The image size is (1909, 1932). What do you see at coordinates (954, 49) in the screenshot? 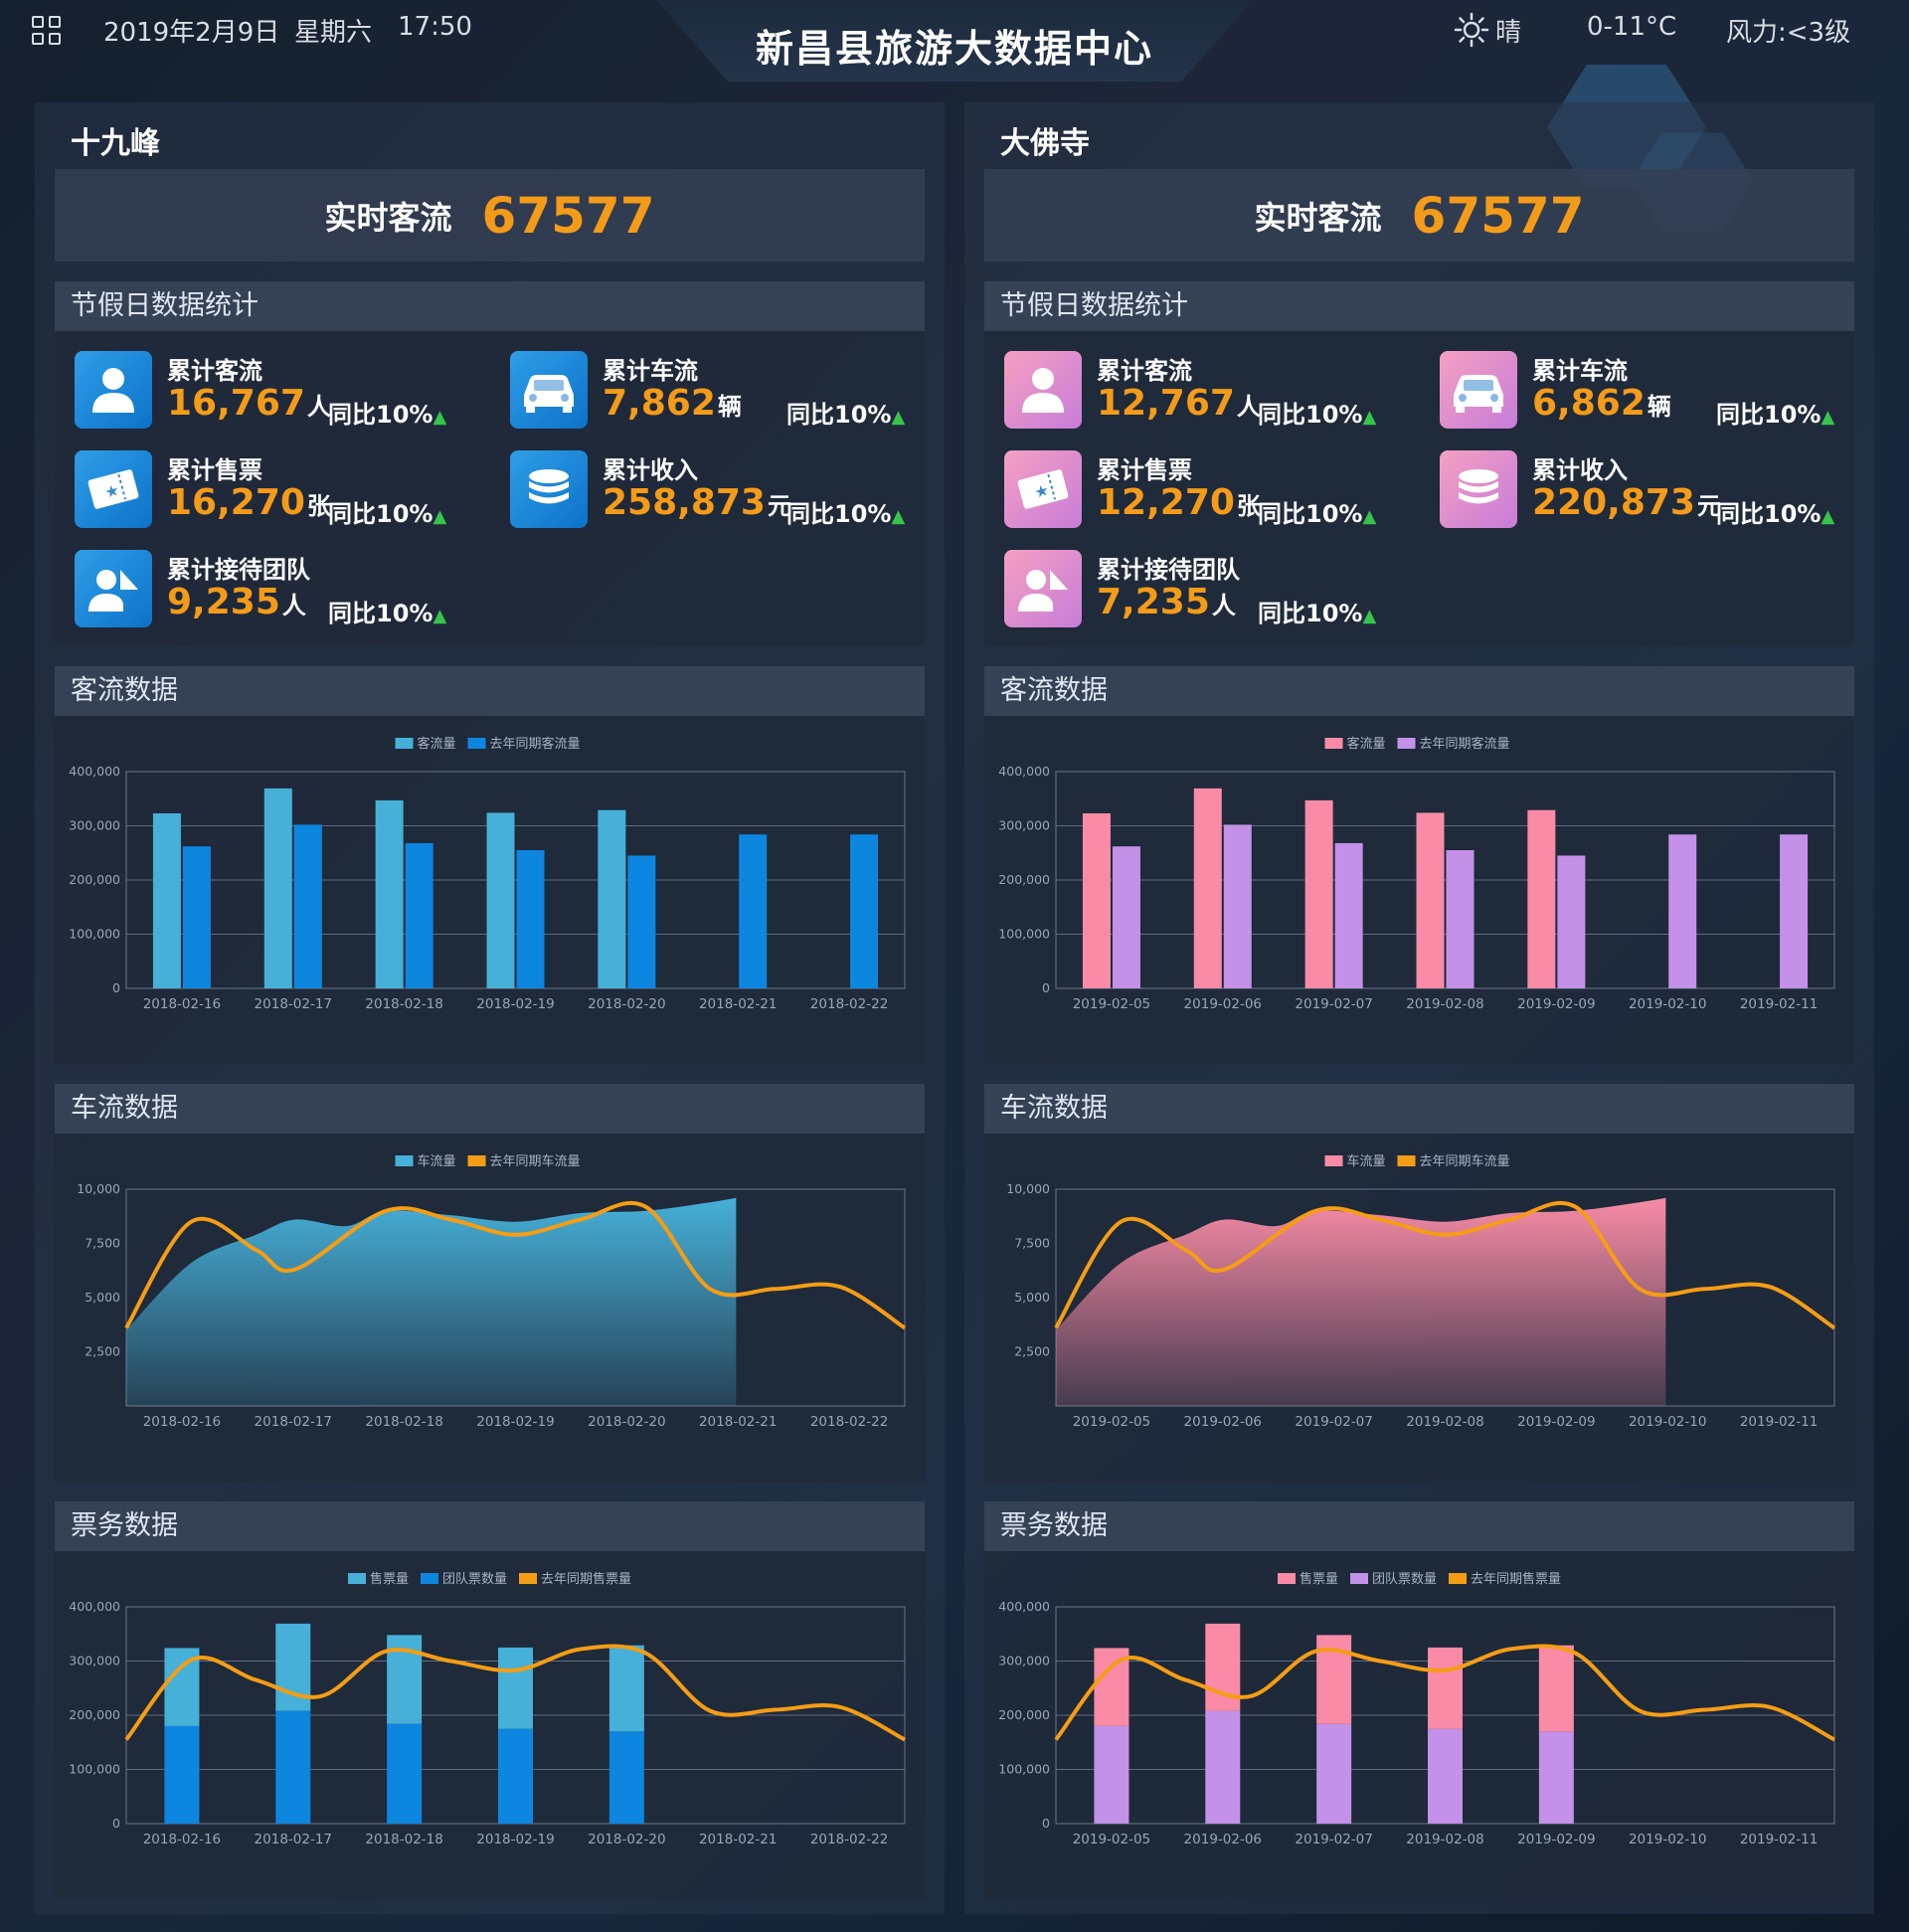
I see `page-title: 新昌县旅游大数据中心` at bounding box center [954, 49].